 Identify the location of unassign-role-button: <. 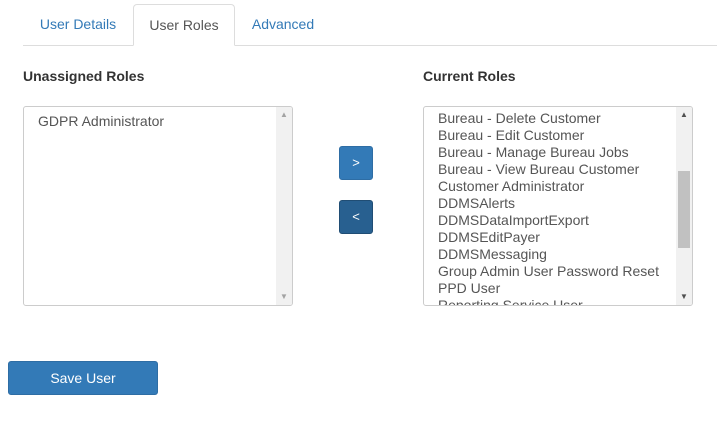
(356, 217).